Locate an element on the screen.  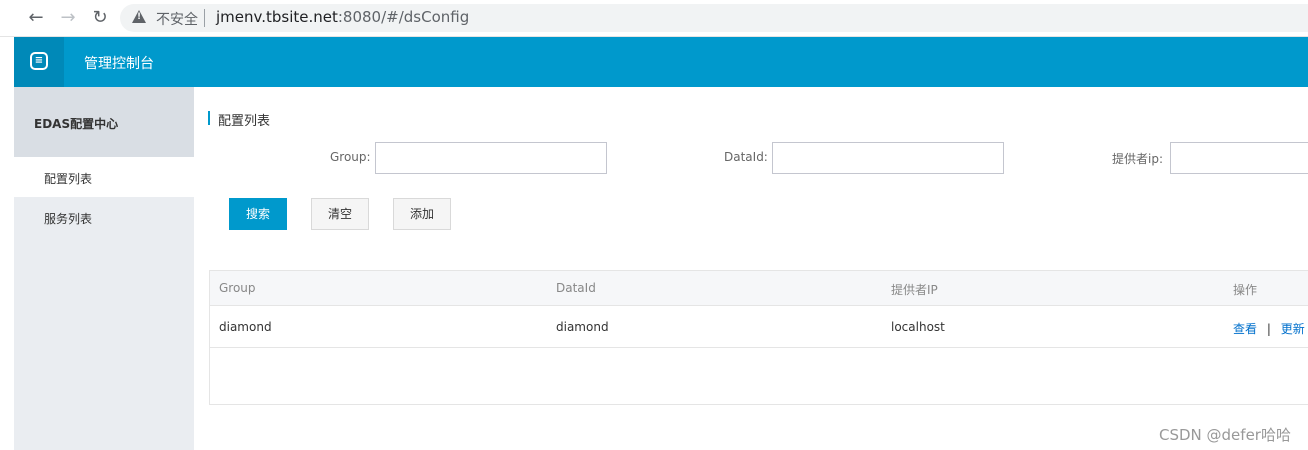
update-link: 更新 is located at coordinates (1293, 329).